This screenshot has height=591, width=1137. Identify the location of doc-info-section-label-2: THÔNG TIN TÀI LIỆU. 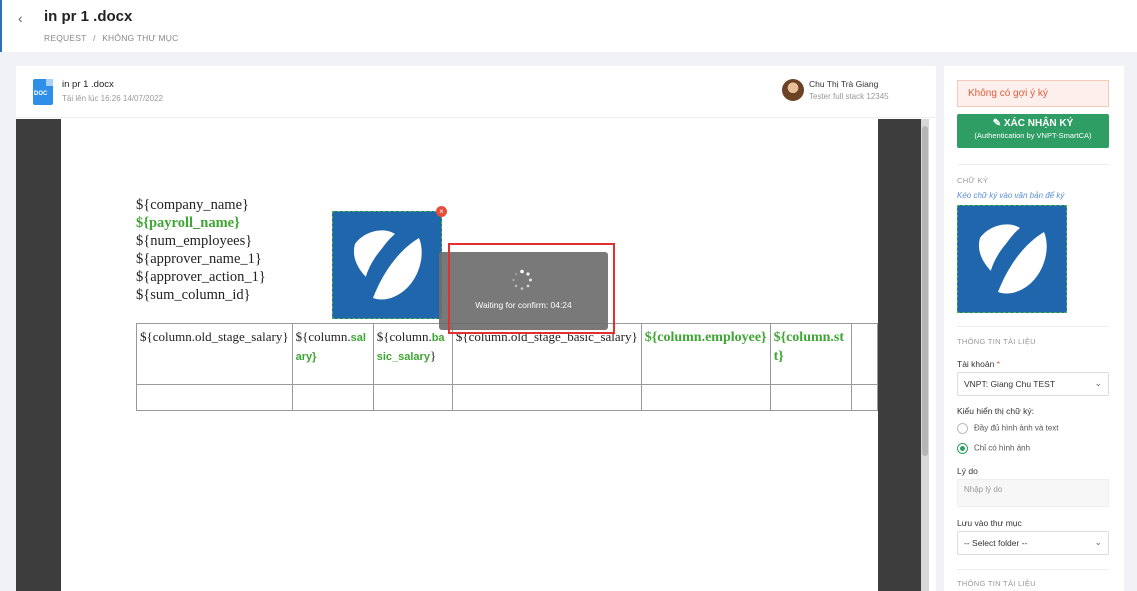
(996, 583).